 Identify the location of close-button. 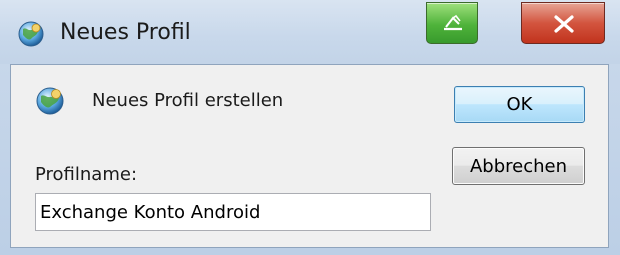
(563, 23).